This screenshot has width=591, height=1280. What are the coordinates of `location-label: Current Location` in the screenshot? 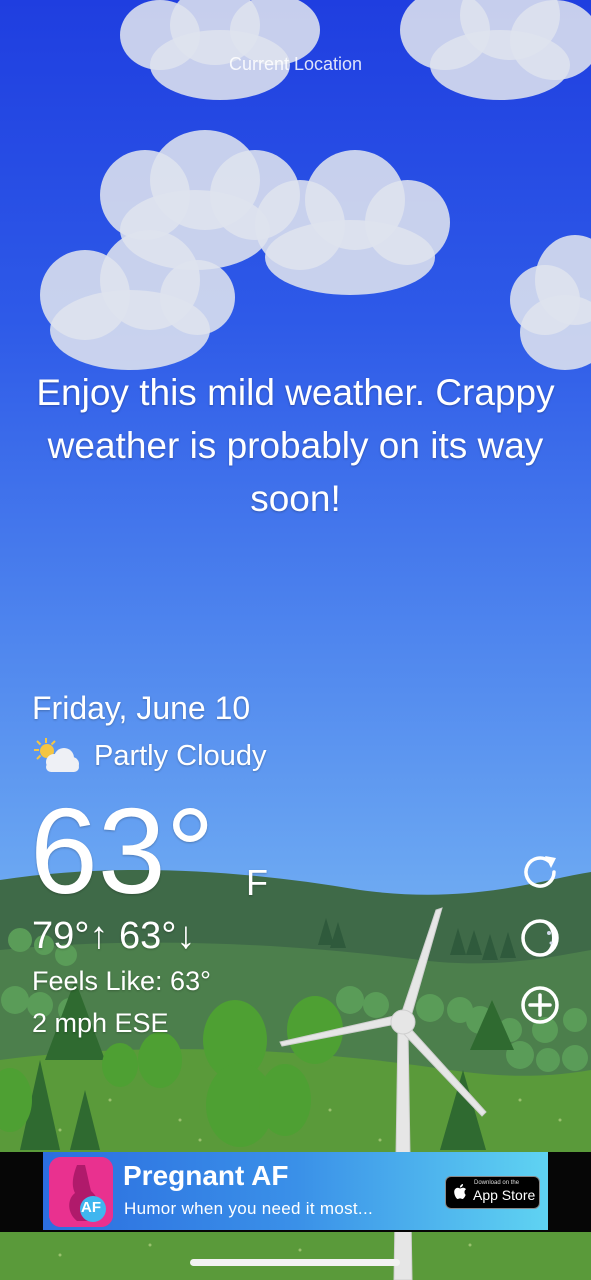 It's located at (295, 64).